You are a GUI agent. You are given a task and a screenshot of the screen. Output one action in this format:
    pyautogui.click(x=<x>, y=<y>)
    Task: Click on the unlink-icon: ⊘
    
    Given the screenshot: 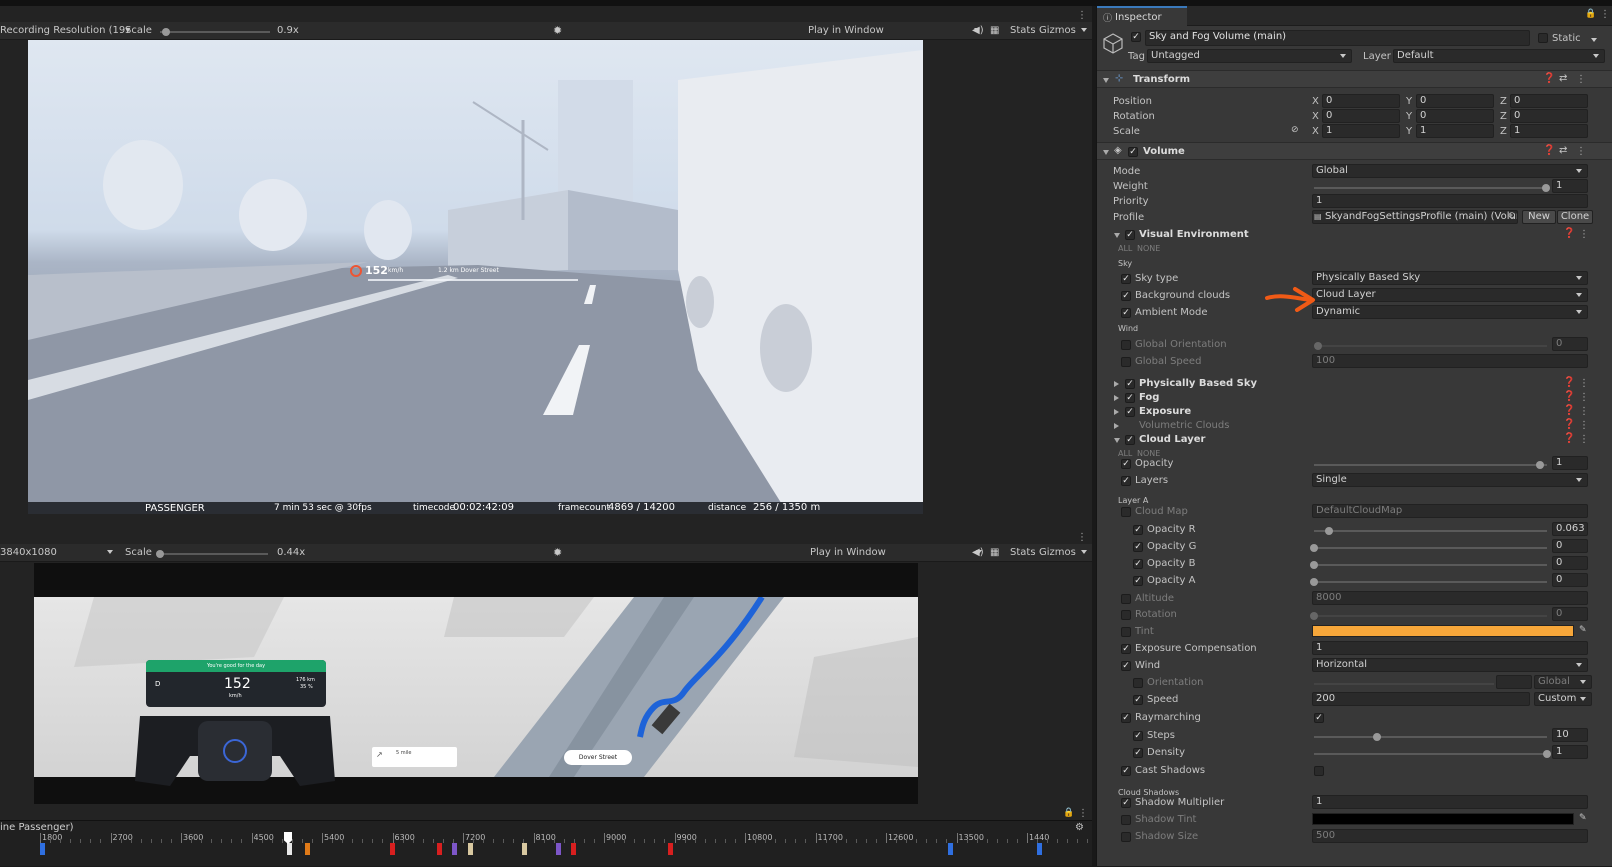 What is the action you would take?
    pyautogui.click(x=1295, y=130)
    